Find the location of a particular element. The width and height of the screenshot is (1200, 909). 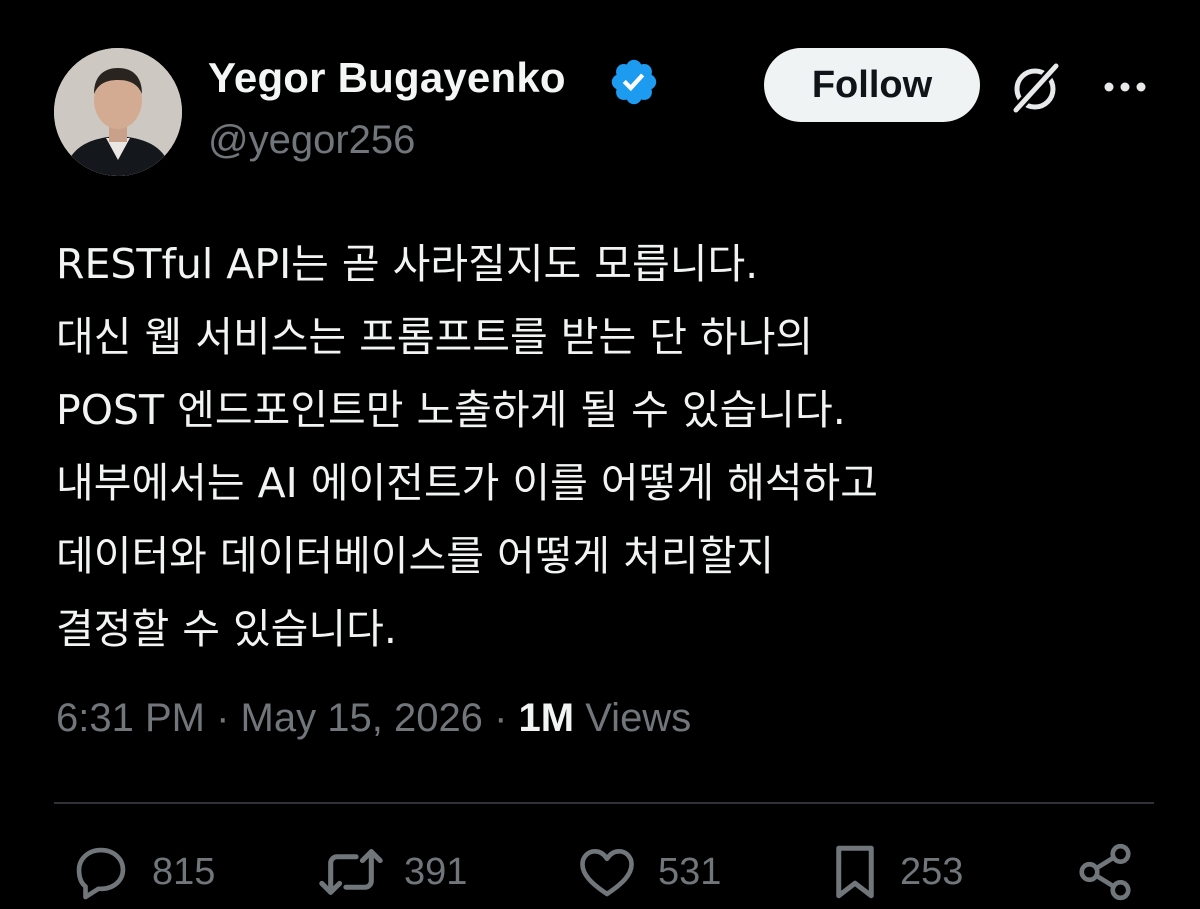

tweet-text-line: POST 엔드포인트만 노출하게 될 수 있습니다. is located at coordinates (451, 410).